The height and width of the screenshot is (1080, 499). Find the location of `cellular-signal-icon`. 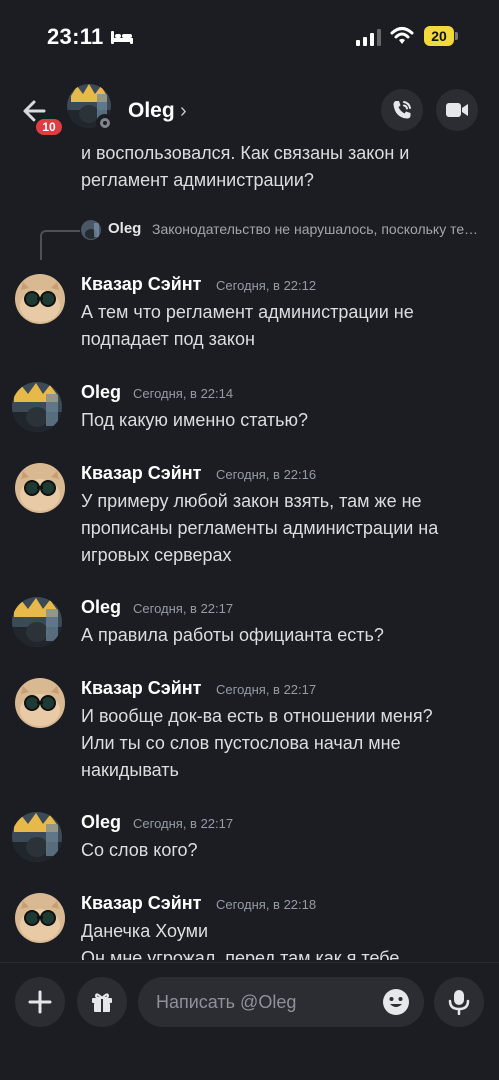

cellular-signal-icon is located at coordinates (368, 37).